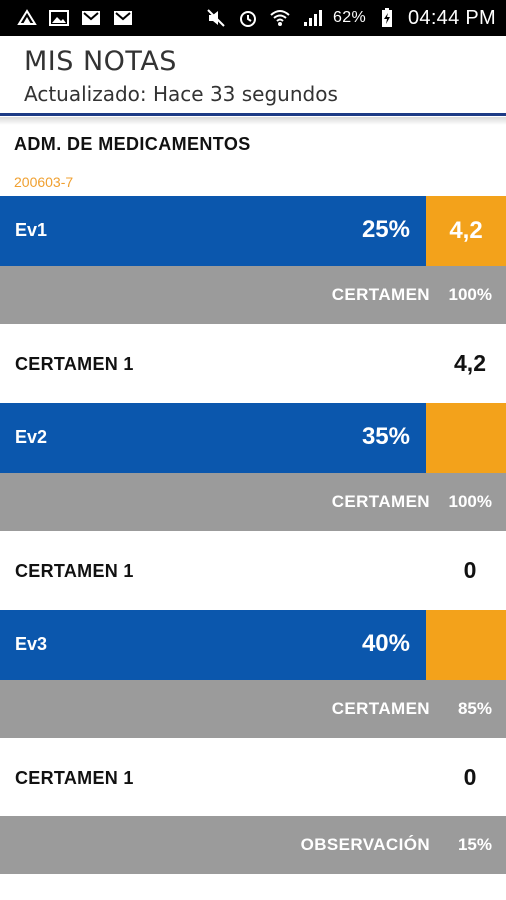 The width and height of the screenshot is (506, 900). I want to click on last-updated-text: Actualizado: Hace 33 segundos, so click(181, 94).